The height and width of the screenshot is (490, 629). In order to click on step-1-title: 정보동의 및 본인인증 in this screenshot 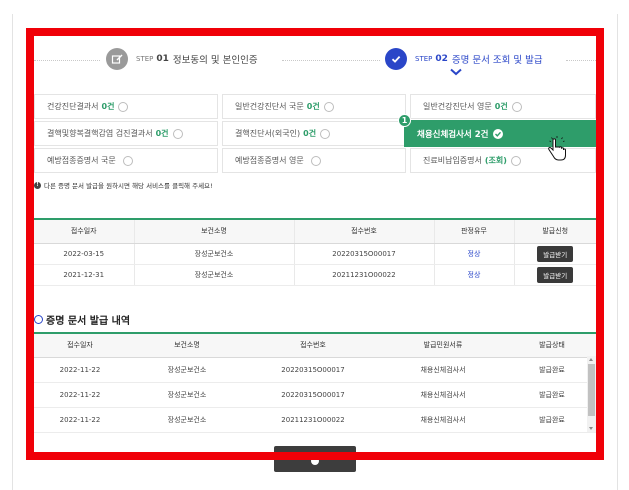, I will do `click(215, 60)`.